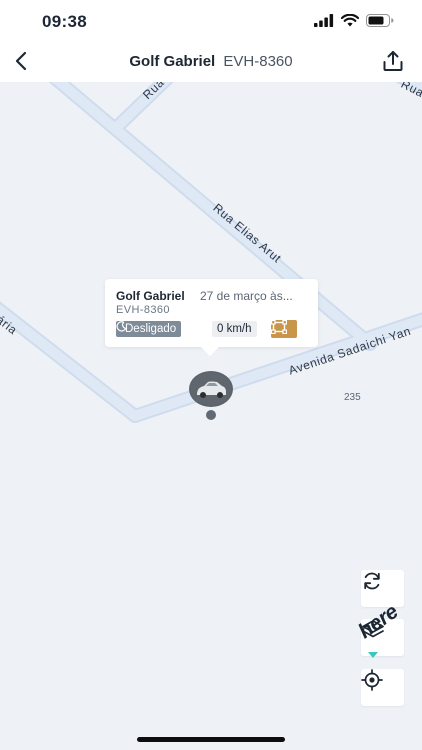  I want to click on status-bar: 09:38, so click(211, 22).